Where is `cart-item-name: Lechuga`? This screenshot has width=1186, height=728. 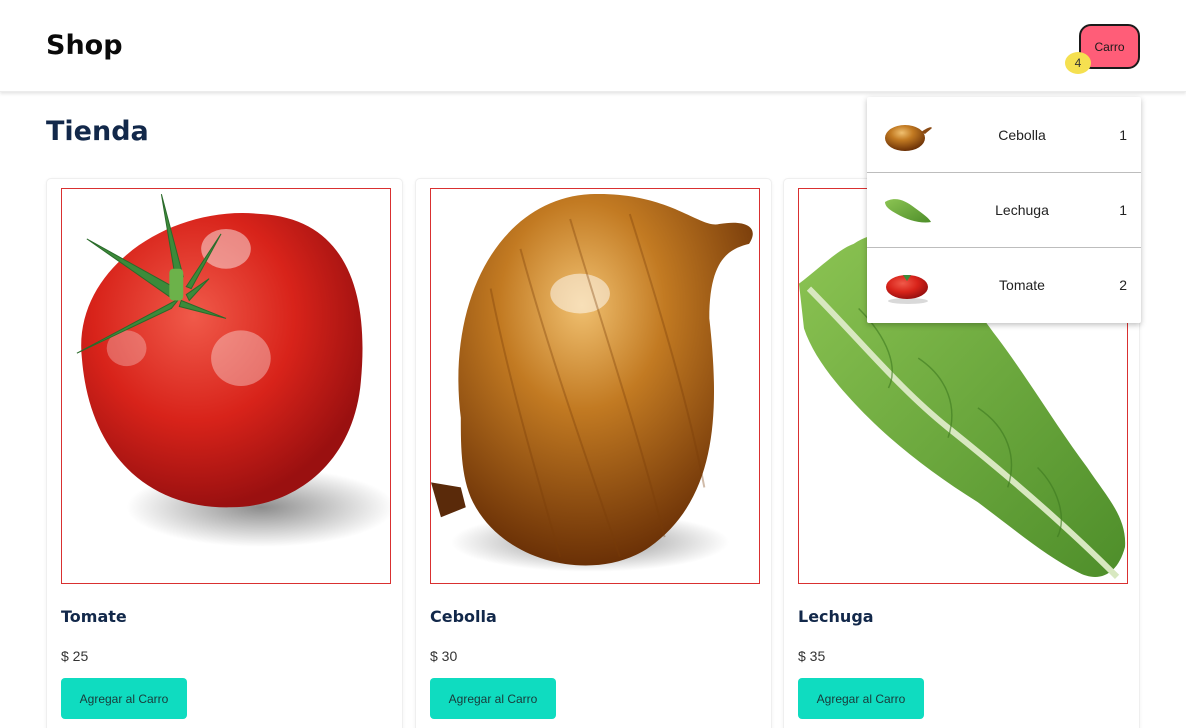
cart-item-name: Lechuga is located at coordinates (1022, 210).